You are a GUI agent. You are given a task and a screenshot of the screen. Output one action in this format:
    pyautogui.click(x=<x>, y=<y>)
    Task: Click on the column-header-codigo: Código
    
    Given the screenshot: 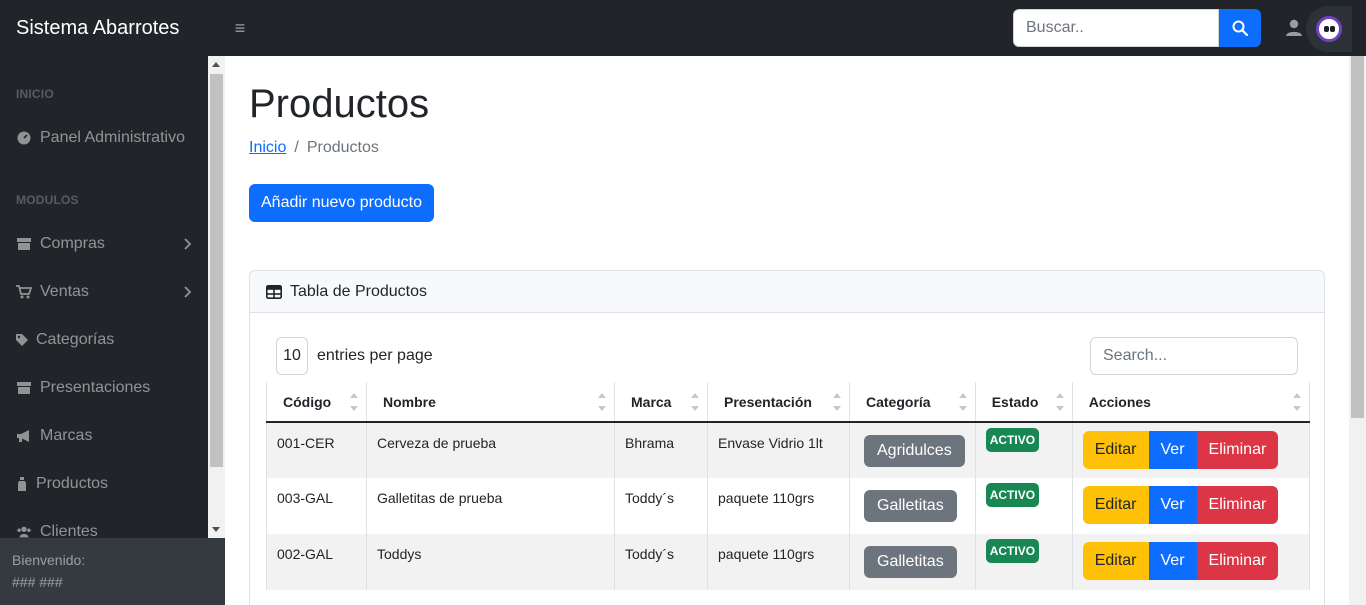 What is the action you would take?
    pyautogui.click(x=316, y=402)
    